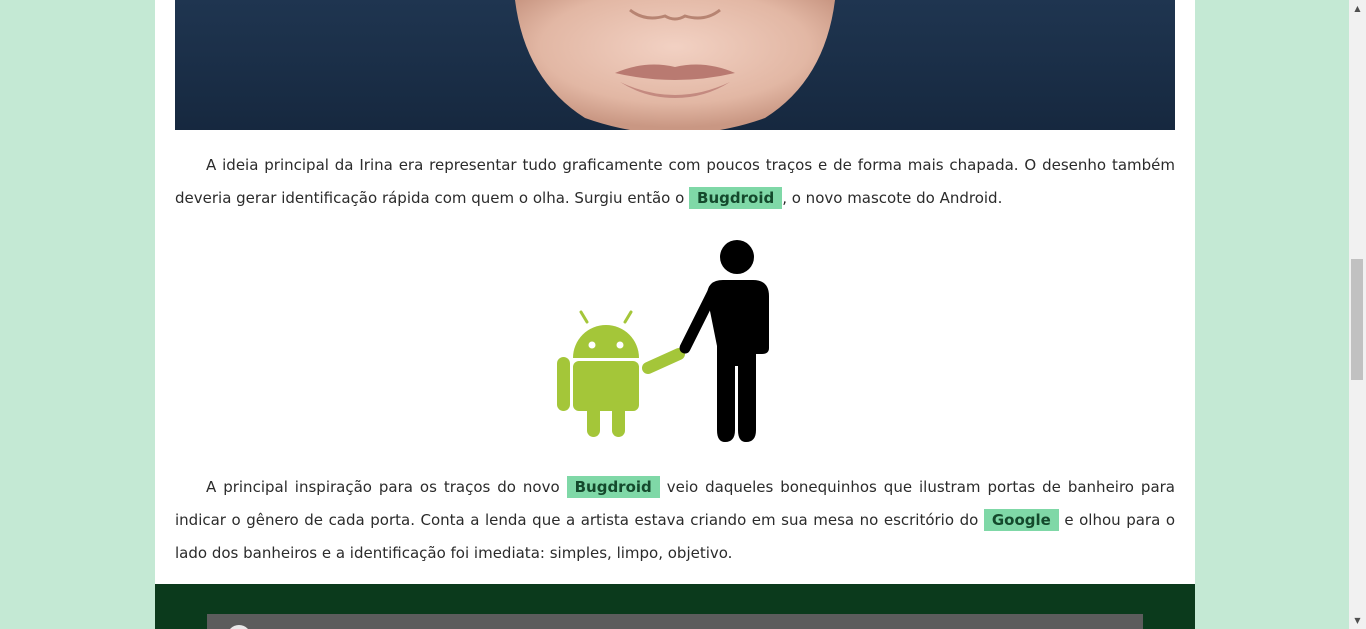  I want to click on android-and-person-illustration, so click(670, 341).